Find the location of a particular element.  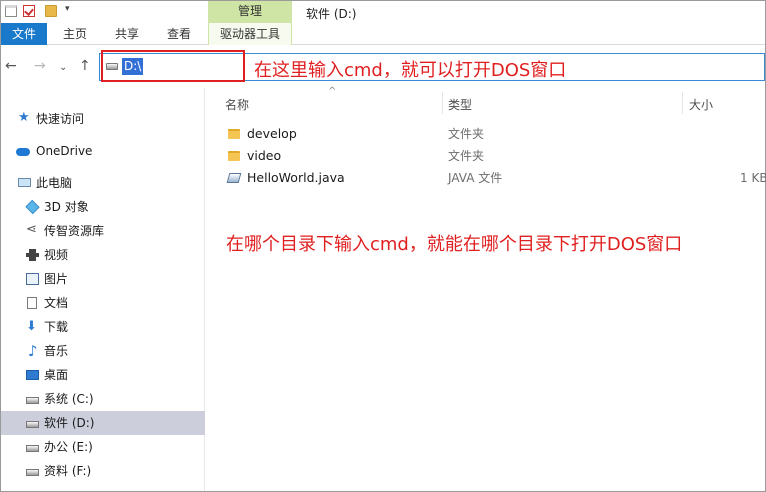

sidebar-item-this-pc: 此电脑 is located at coordinates (103, 183).